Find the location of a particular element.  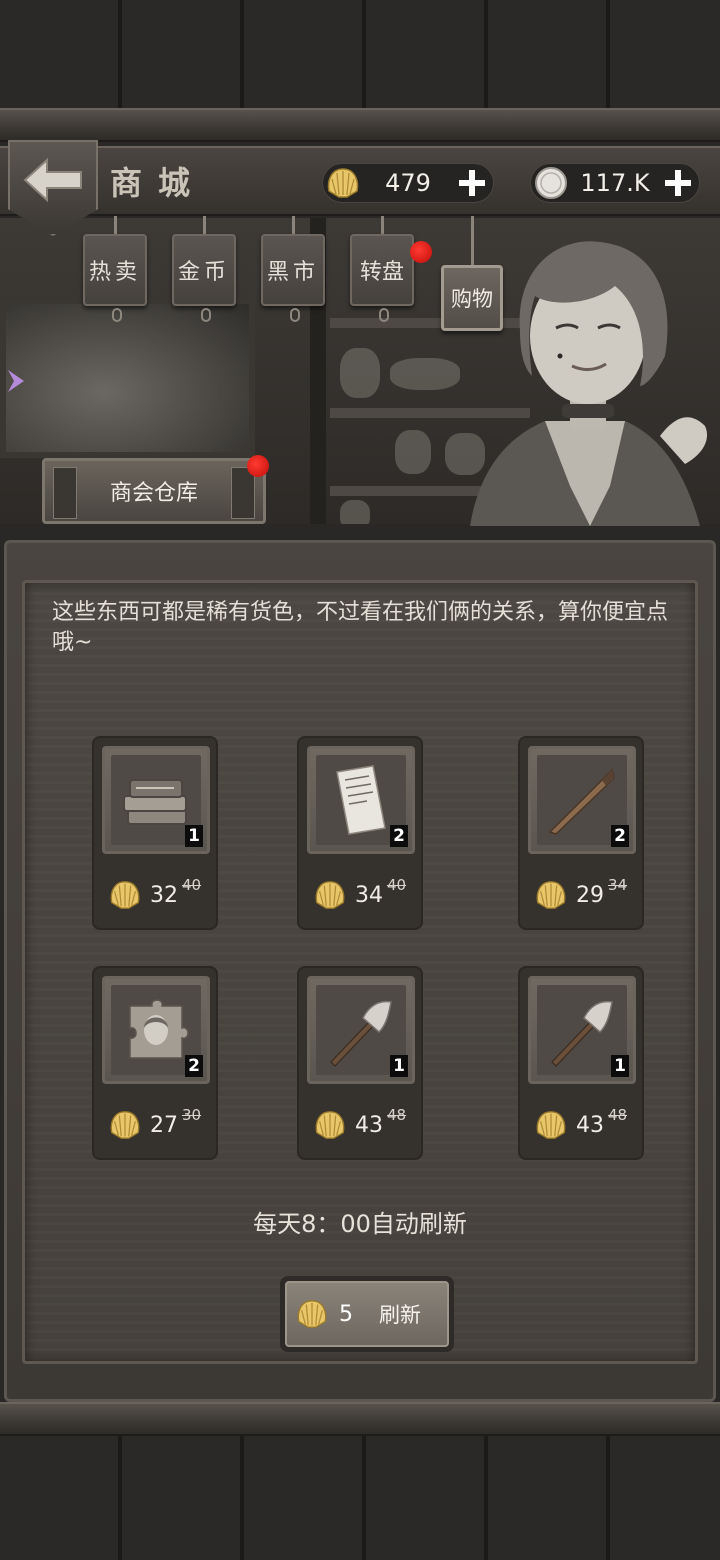

coin-amount: 117.K is located at coordinates (615, 183).